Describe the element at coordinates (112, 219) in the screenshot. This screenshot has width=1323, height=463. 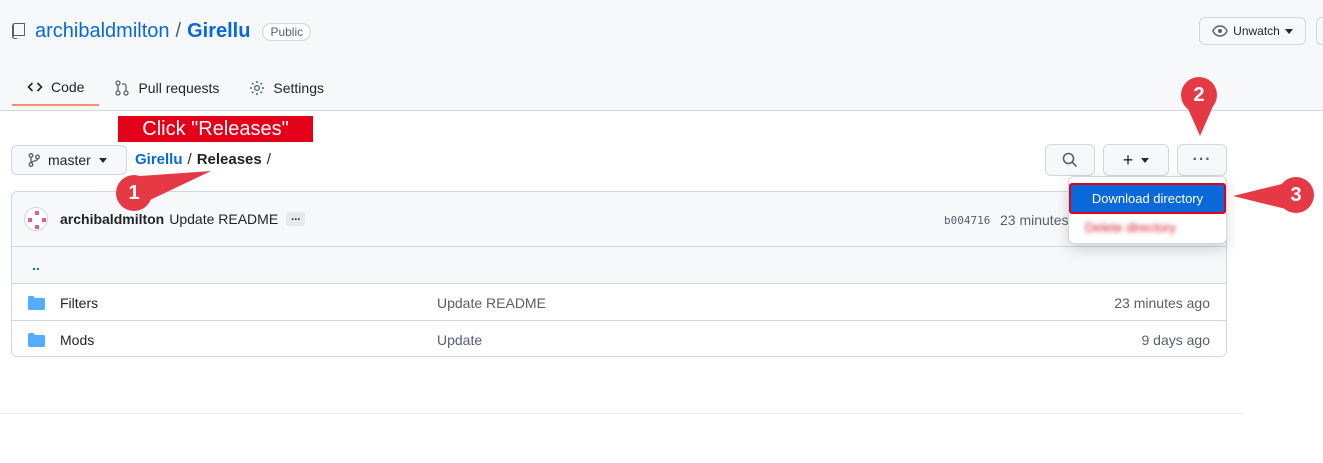
I see `commit-author-link: archibaldmilton` at that location.